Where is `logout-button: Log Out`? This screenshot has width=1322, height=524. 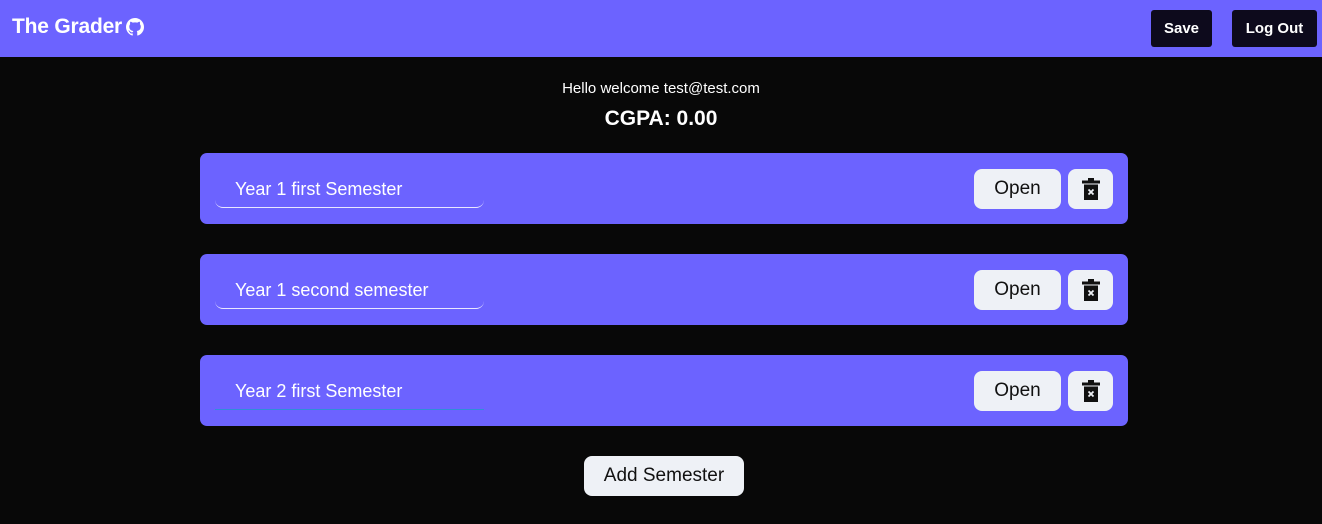 logout-button: Log Out is located at coordinates (1274, 28).